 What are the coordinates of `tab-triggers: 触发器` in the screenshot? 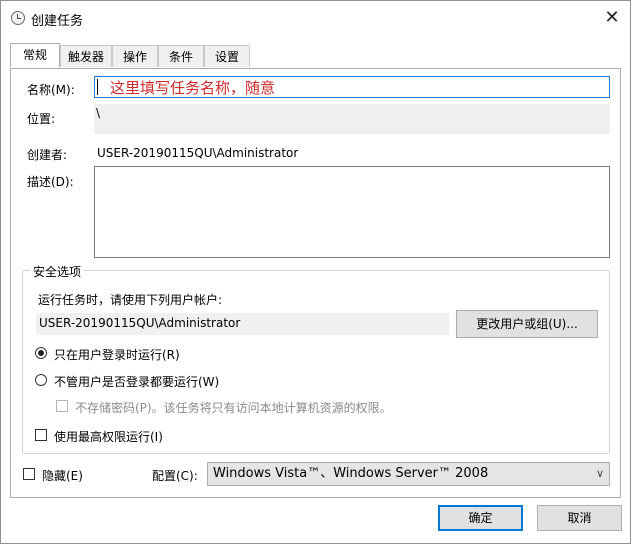 It's located at (86, 56).